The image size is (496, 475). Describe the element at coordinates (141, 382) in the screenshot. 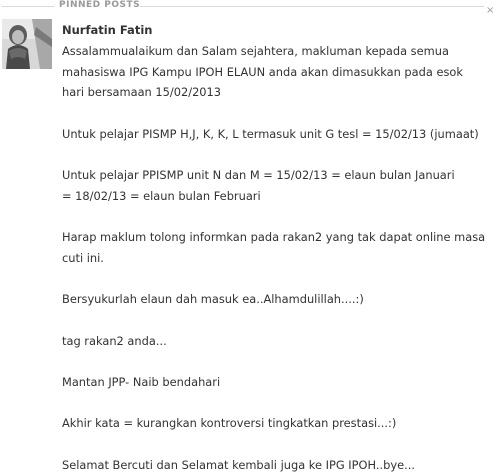

I see `post-text-line: Mantan JPP- Naib bendahari` at that location.